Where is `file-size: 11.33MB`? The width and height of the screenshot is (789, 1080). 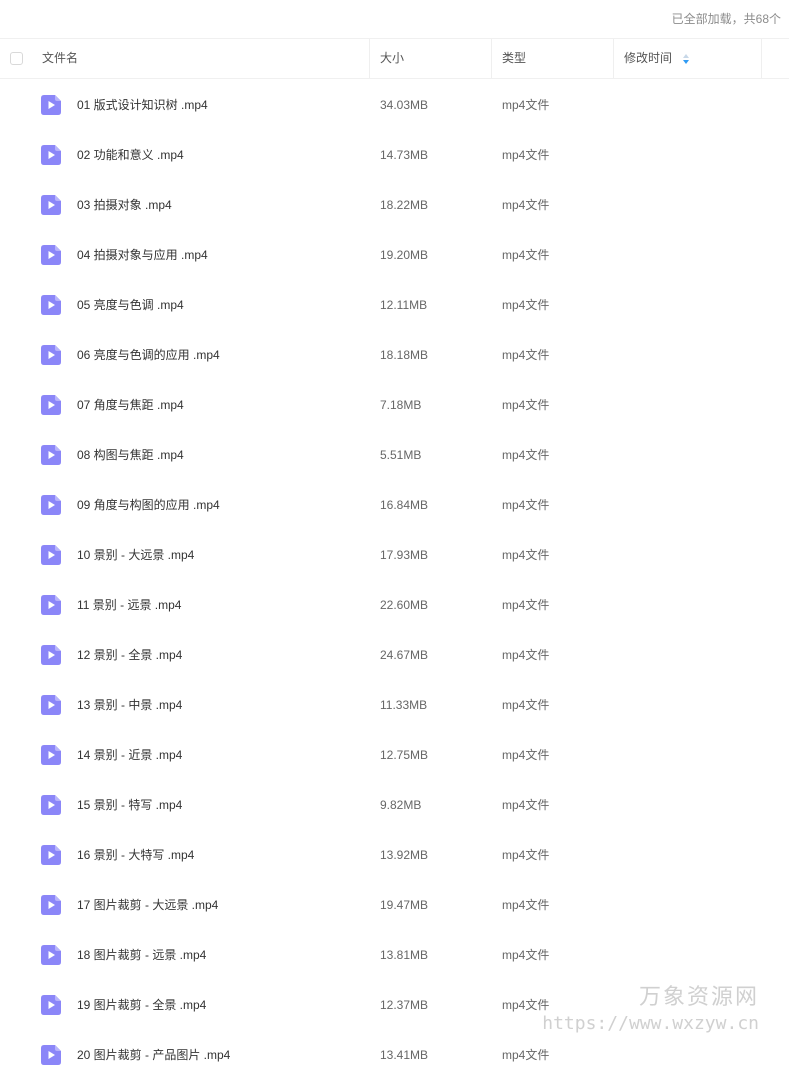 file-size: 11.33MB is located at coordinates (404, 705).